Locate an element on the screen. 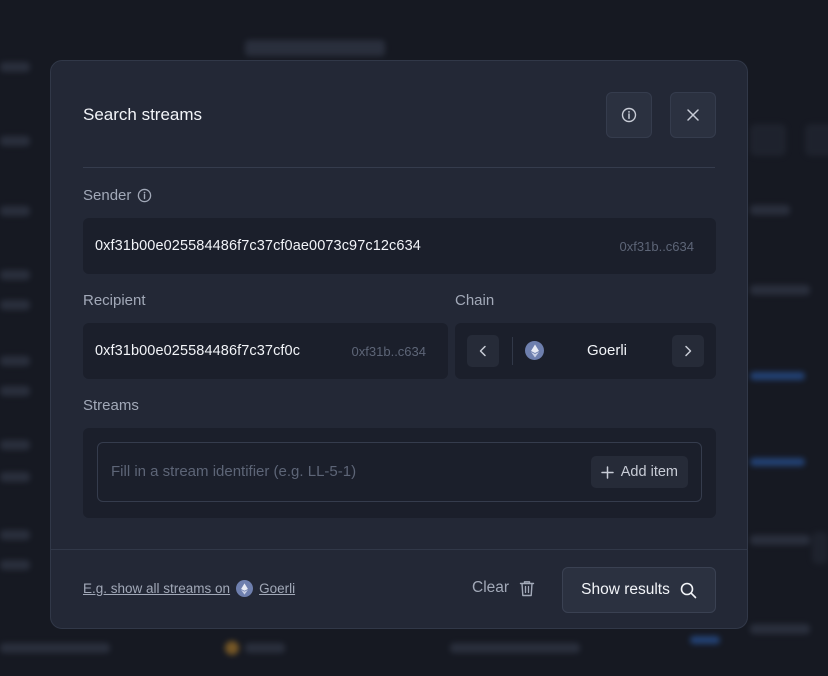 The image size is (828, 676). add-item-label: Add item is located at coordinates (649, 472).